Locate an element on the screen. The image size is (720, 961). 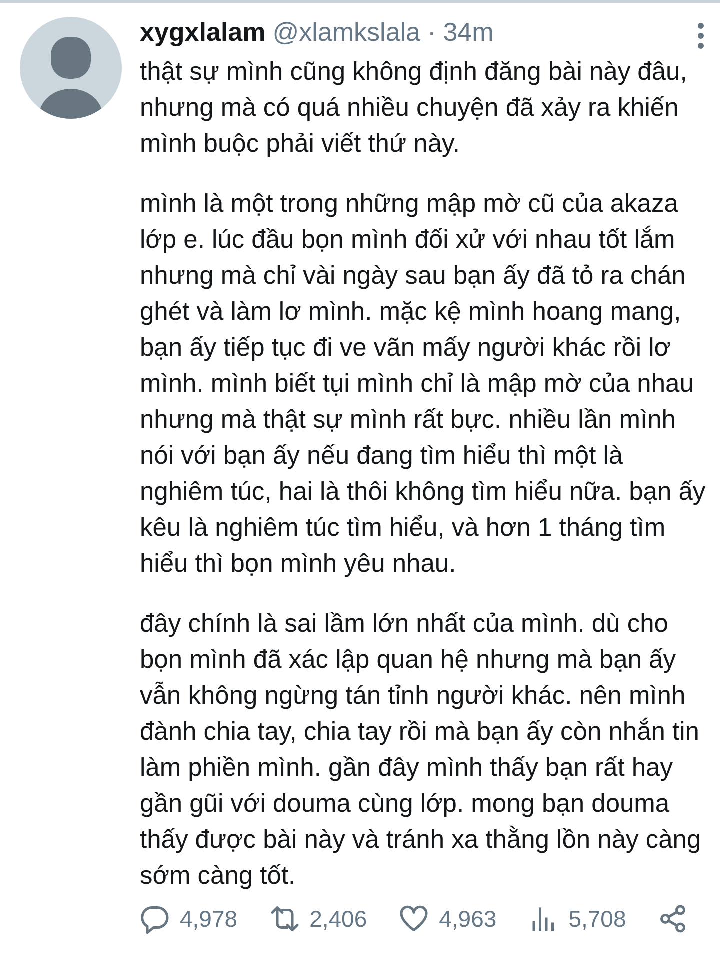
retweet-icon is located at coordinates (285, 919).